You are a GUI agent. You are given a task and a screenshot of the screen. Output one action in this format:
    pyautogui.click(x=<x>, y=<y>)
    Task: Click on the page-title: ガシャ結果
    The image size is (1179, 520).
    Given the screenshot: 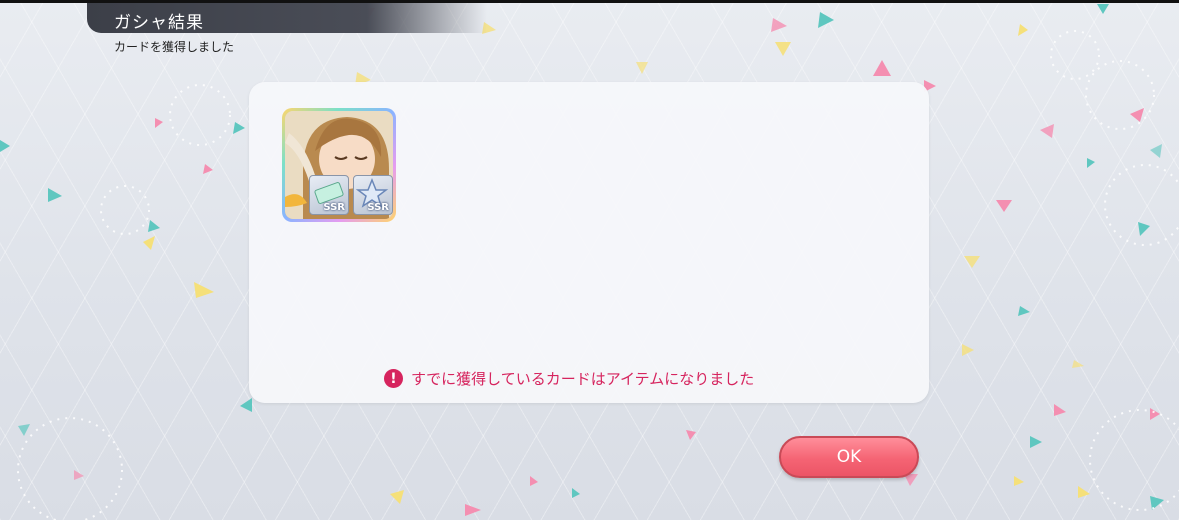 What is the action you would take?
    pyautogui.click(x=159, y=23)
    